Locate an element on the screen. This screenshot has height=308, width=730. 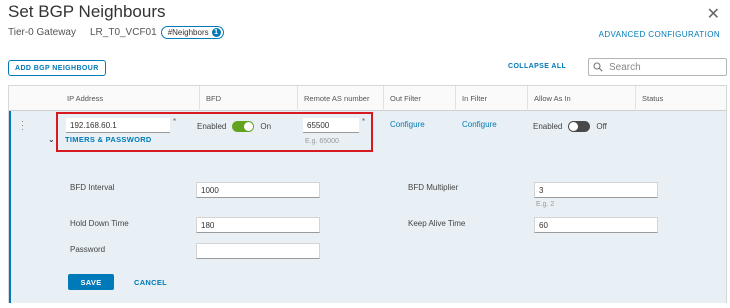
close-icon: ✕ is located at coordinates (713, 14).